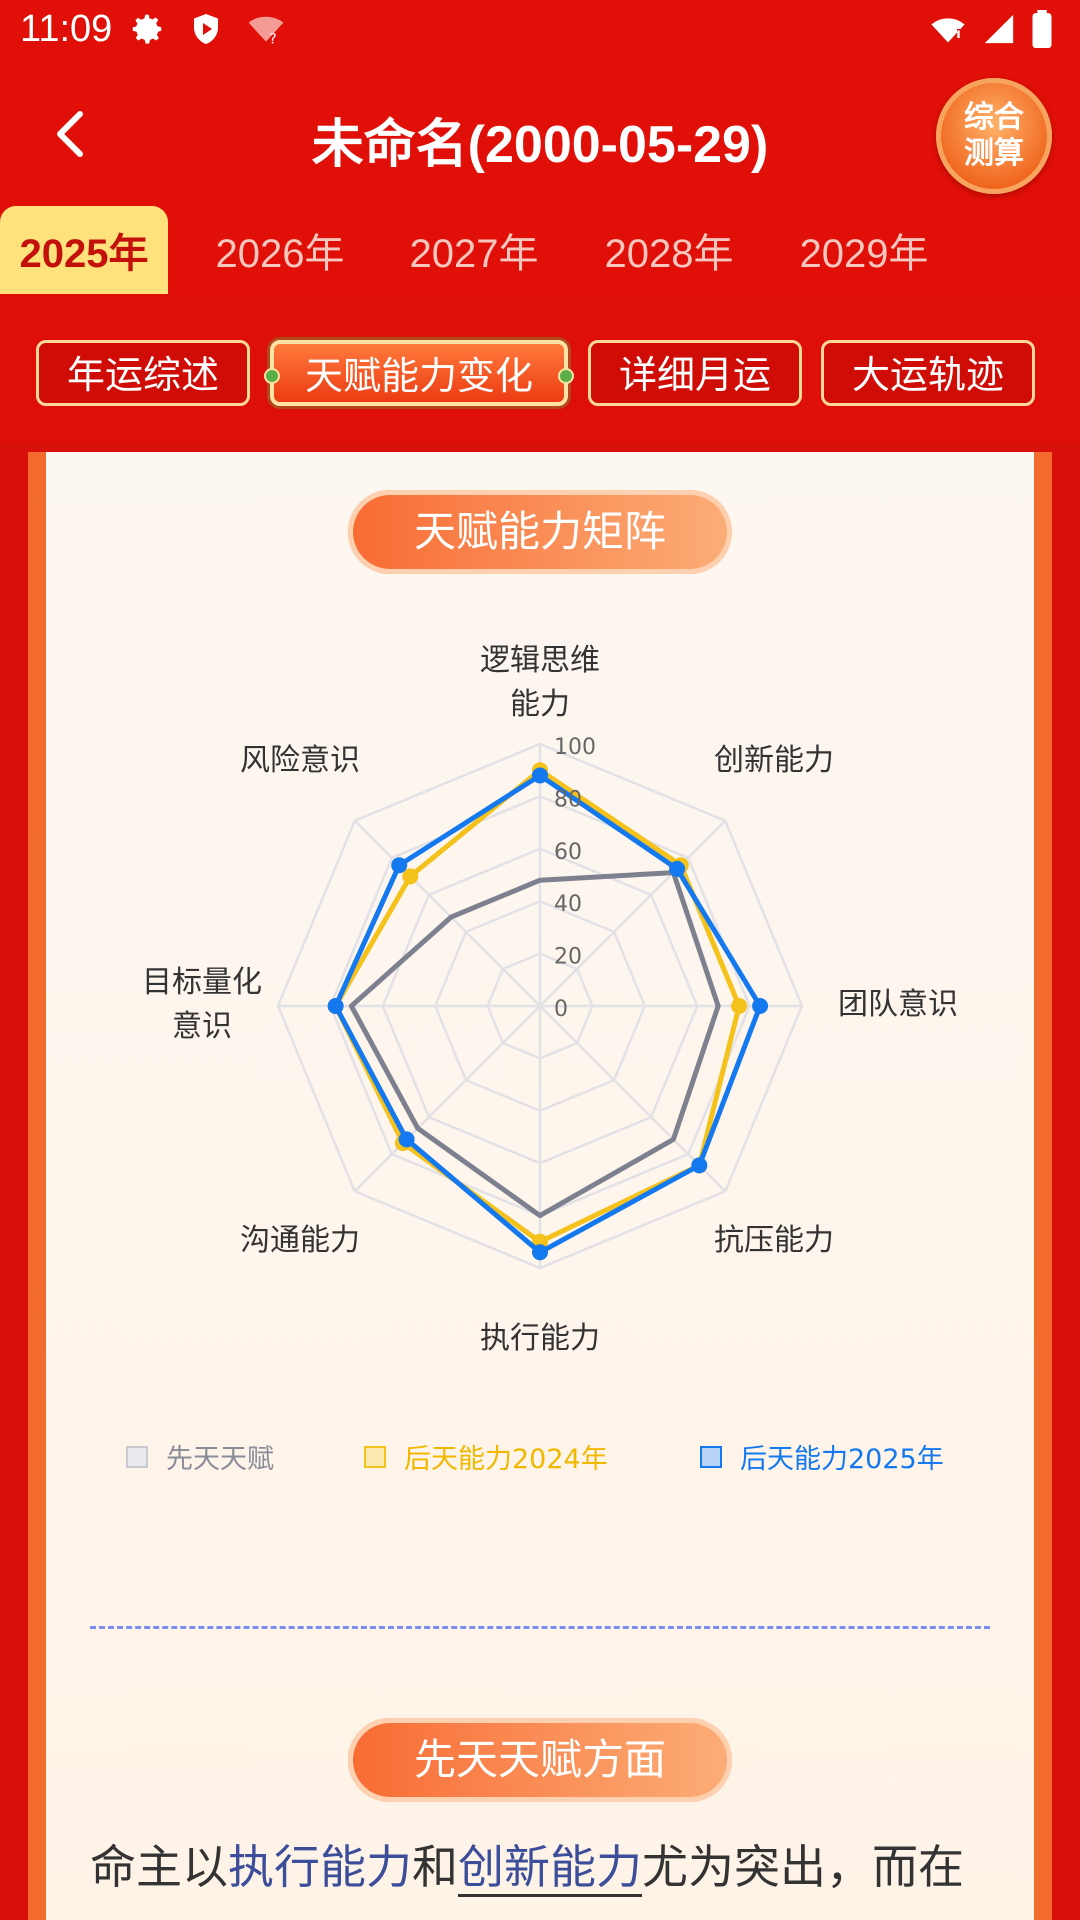  What do you see at coordinates (220, 1459) in the screenshot?
I see `legend-label-innate: 先天天赋` at bounding box center [220, 1459].